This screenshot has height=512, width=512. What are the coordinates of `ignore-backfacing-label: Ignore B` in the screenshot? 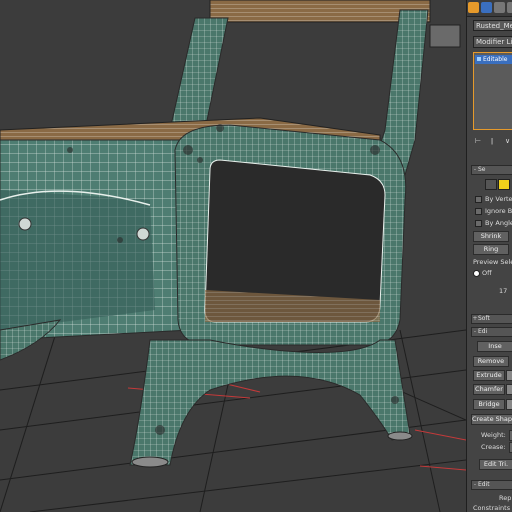 It's located at (498, 211).